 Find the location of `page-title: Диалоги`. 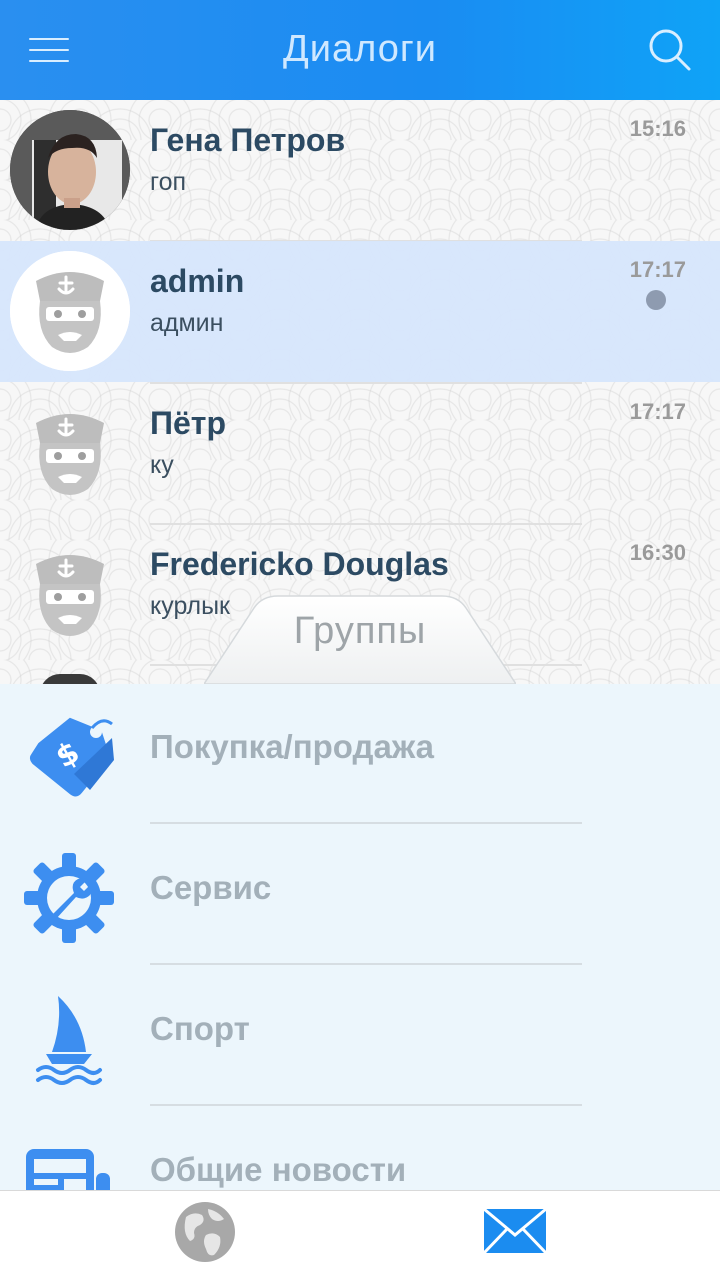

page-title: Диалоги is located at coordinates (360, 49).